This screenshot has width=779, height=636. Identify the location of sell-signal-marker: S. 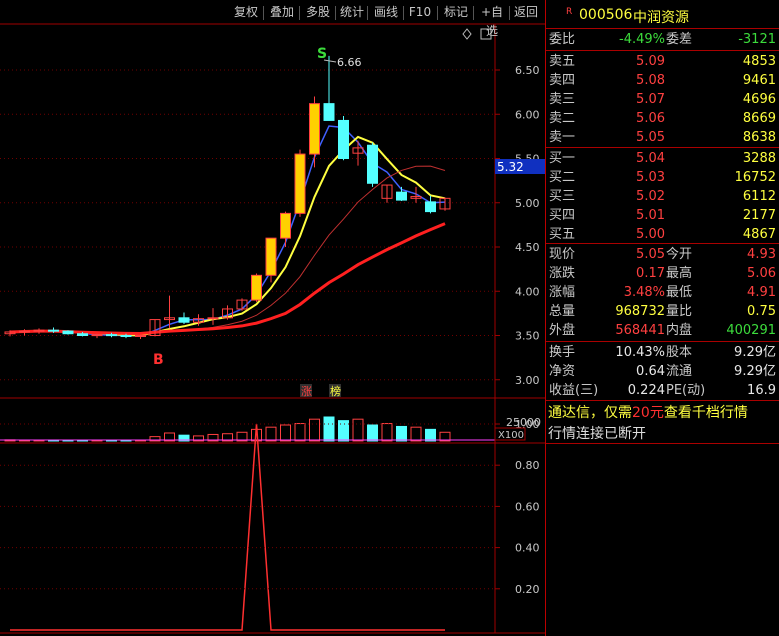
(322, 54).